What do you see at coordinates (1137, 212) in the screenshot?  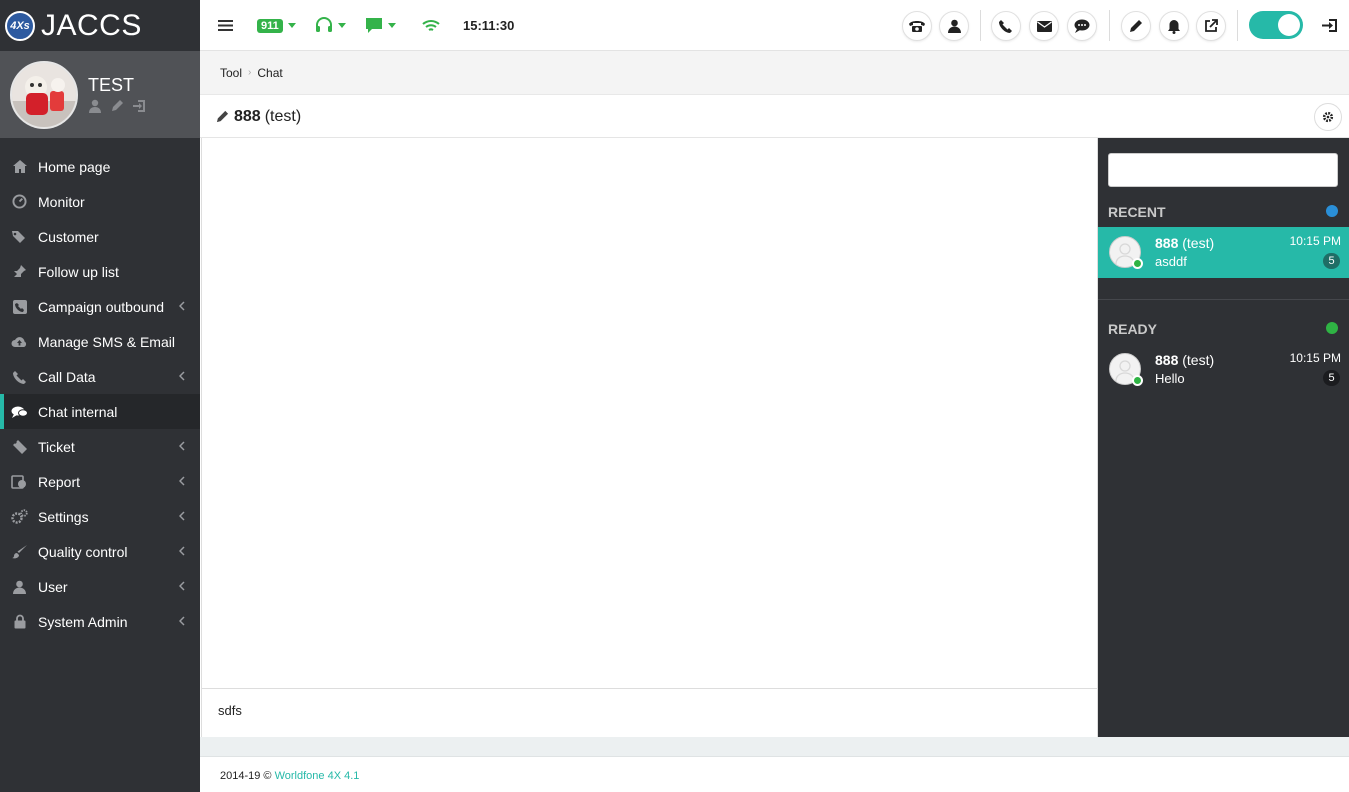 I see `recent-section-title: RECENT` at bounding box center [1137, 212].